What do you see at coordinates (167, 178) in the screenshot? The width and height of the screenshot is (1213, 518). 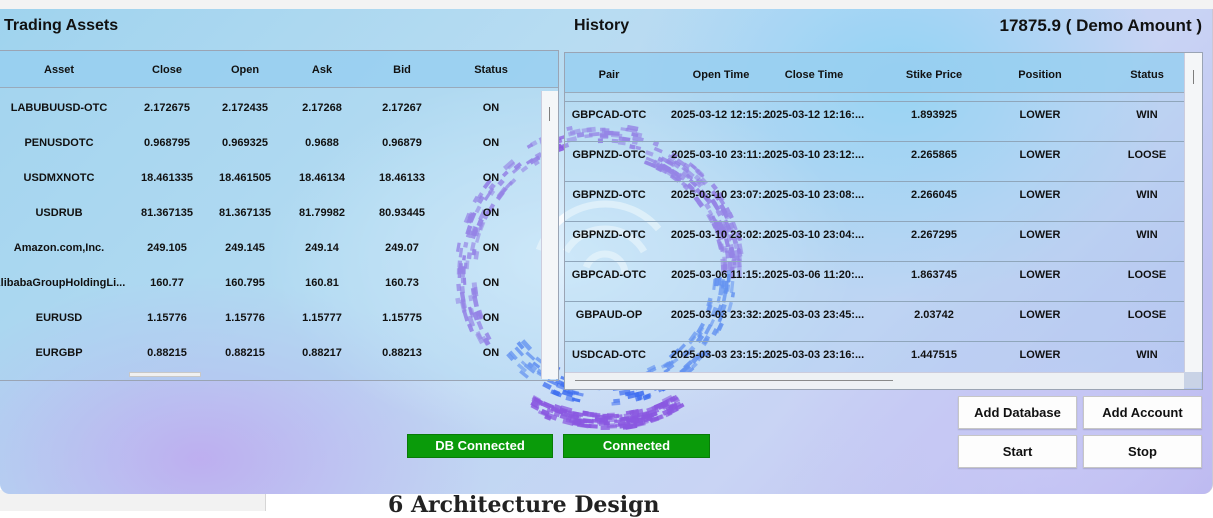 I see `trading-cell: 18.461335` at bounding box center [167, 178].